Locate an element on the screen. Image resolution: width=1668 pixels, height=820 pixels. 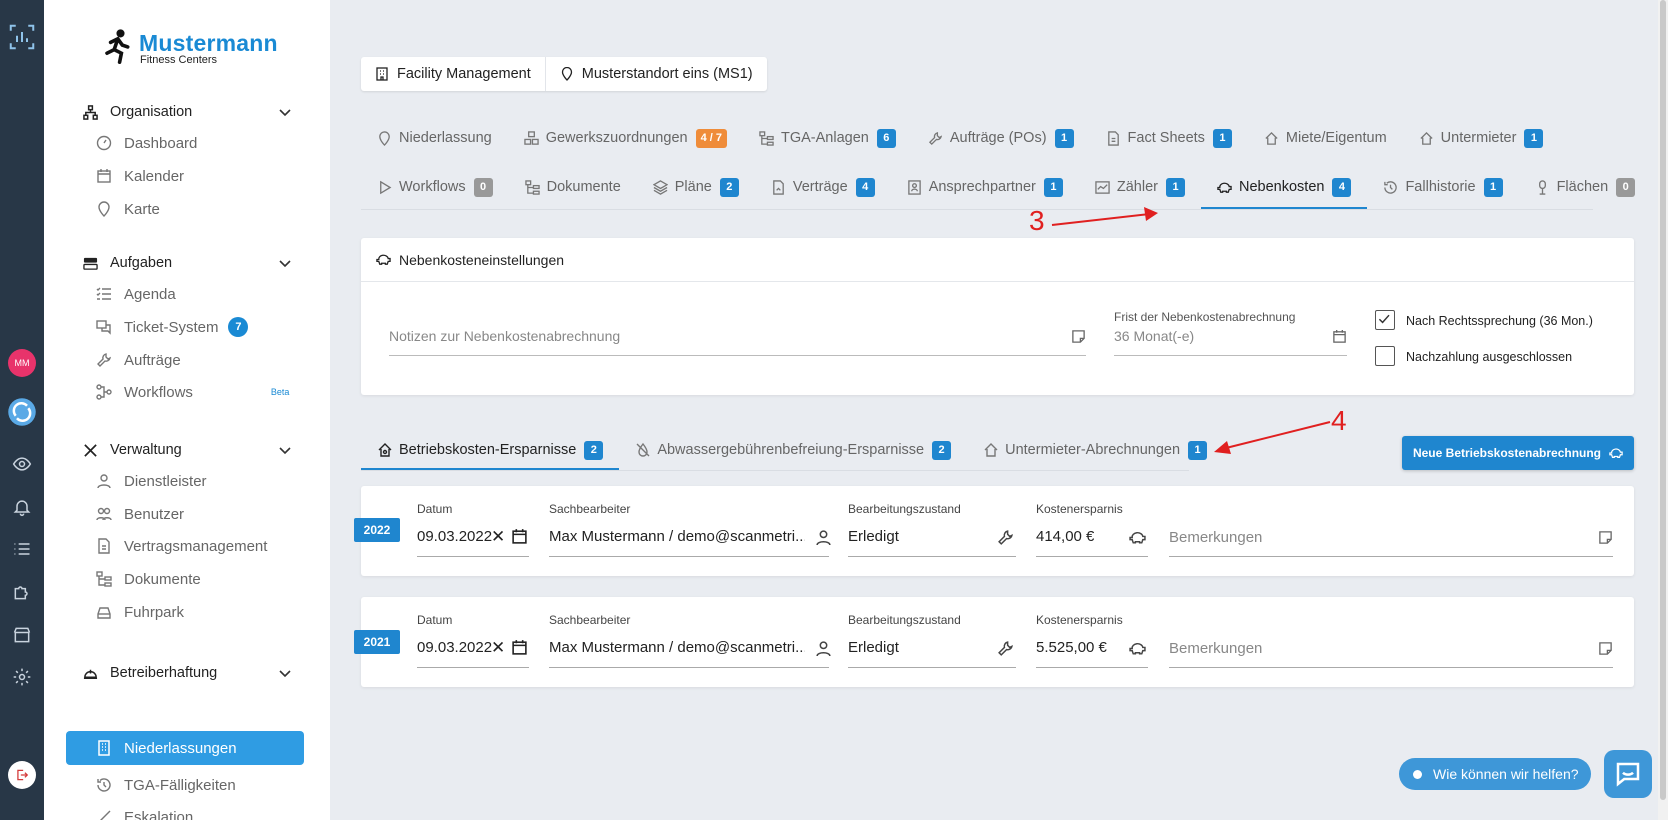
nav-eskalation: Eskalation is located at coordinates (196, 812).